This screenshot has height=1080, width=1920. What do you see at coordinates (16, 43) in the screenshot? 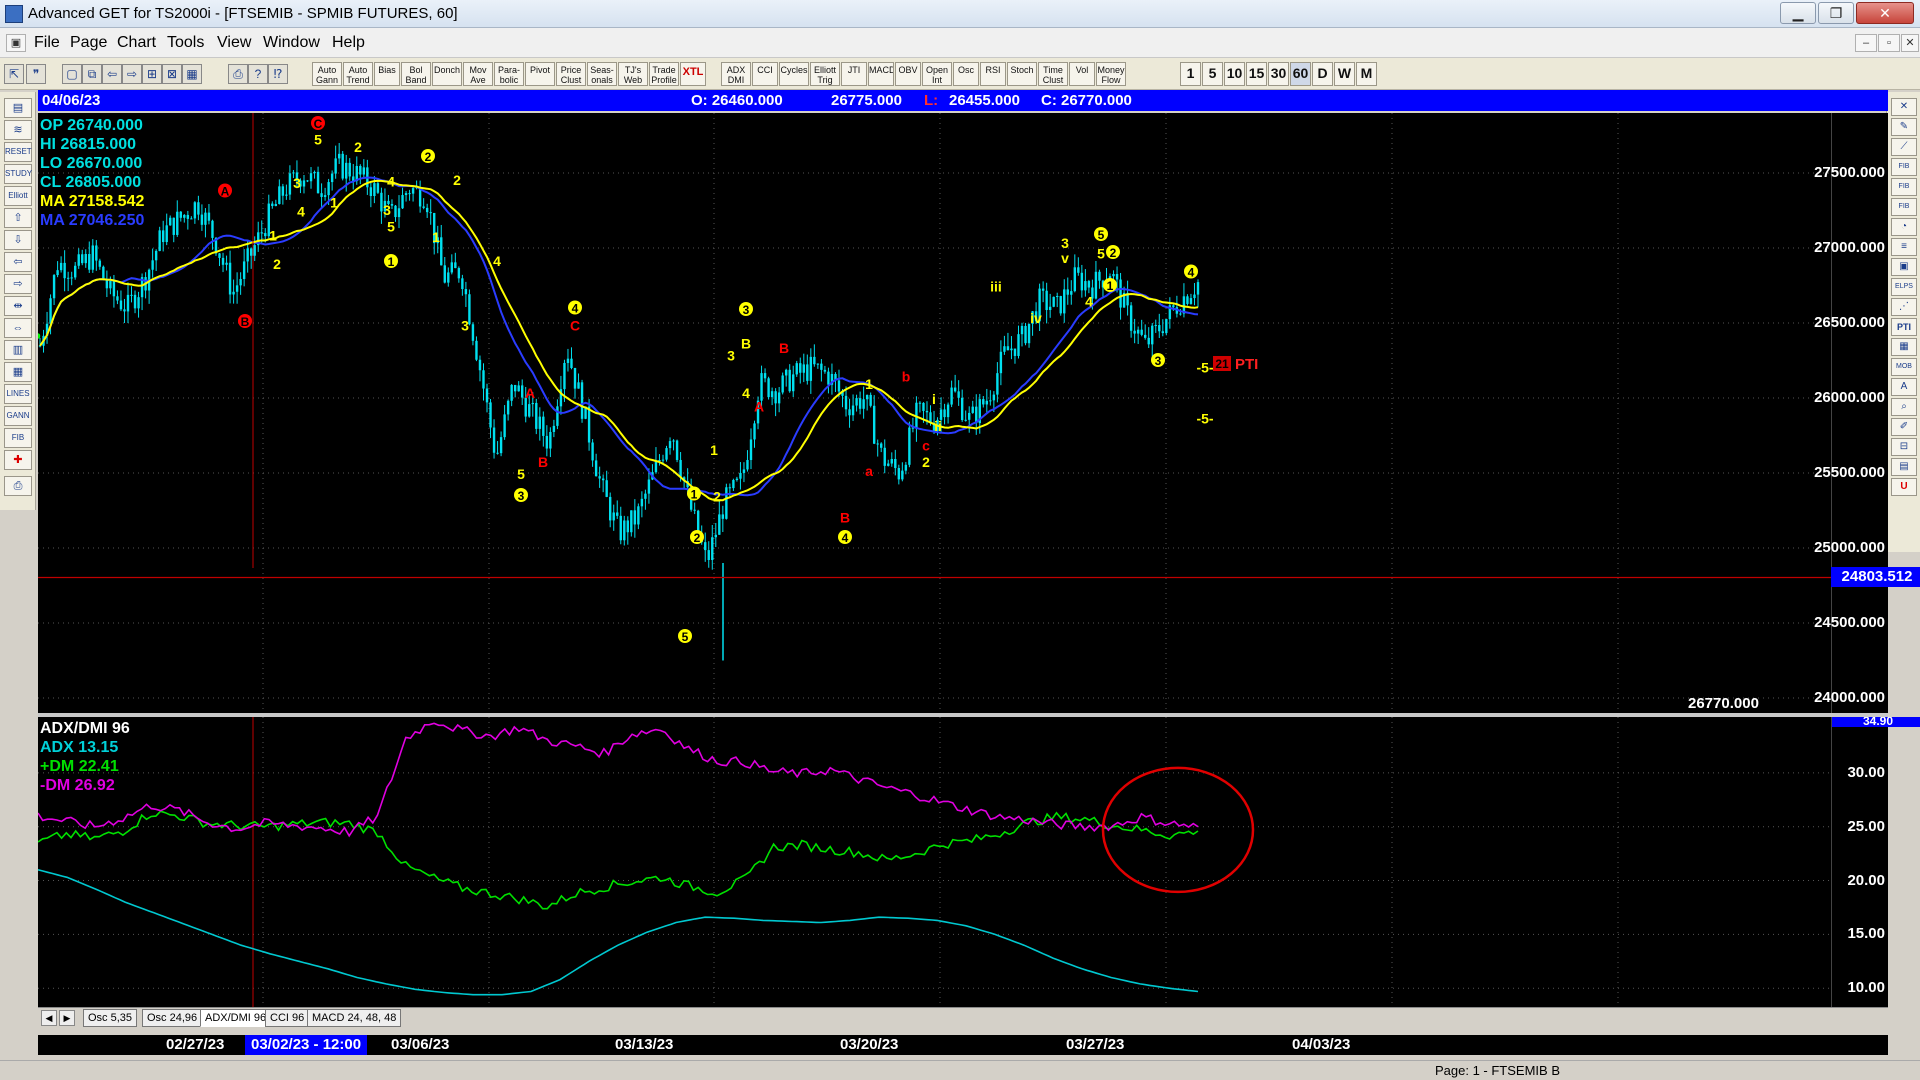
I see `document-icon: ▣` at bounding box center [16, 43].